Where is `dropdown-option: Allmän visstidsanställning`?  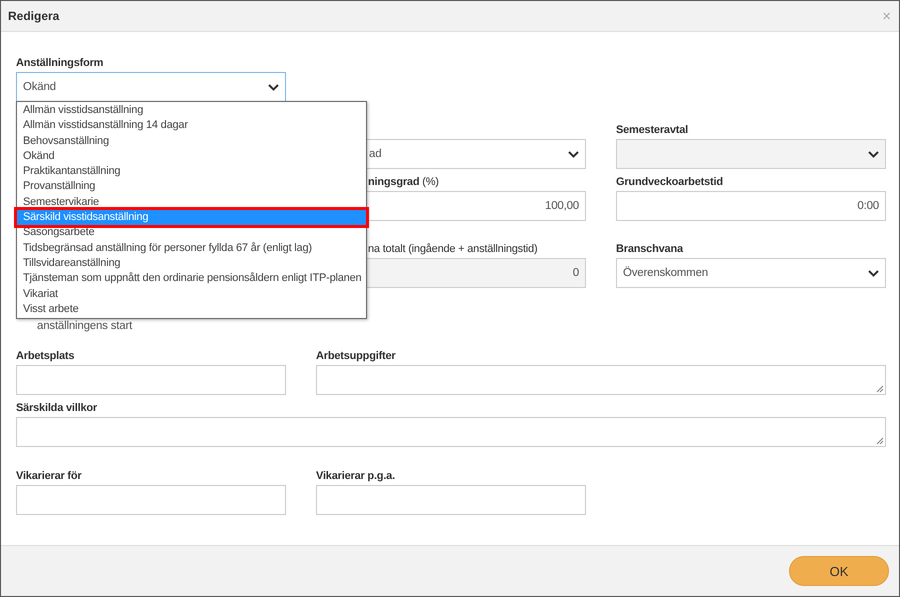
dropdown-option: Allmän visstidsanställning is located at coordinates (191, 110).